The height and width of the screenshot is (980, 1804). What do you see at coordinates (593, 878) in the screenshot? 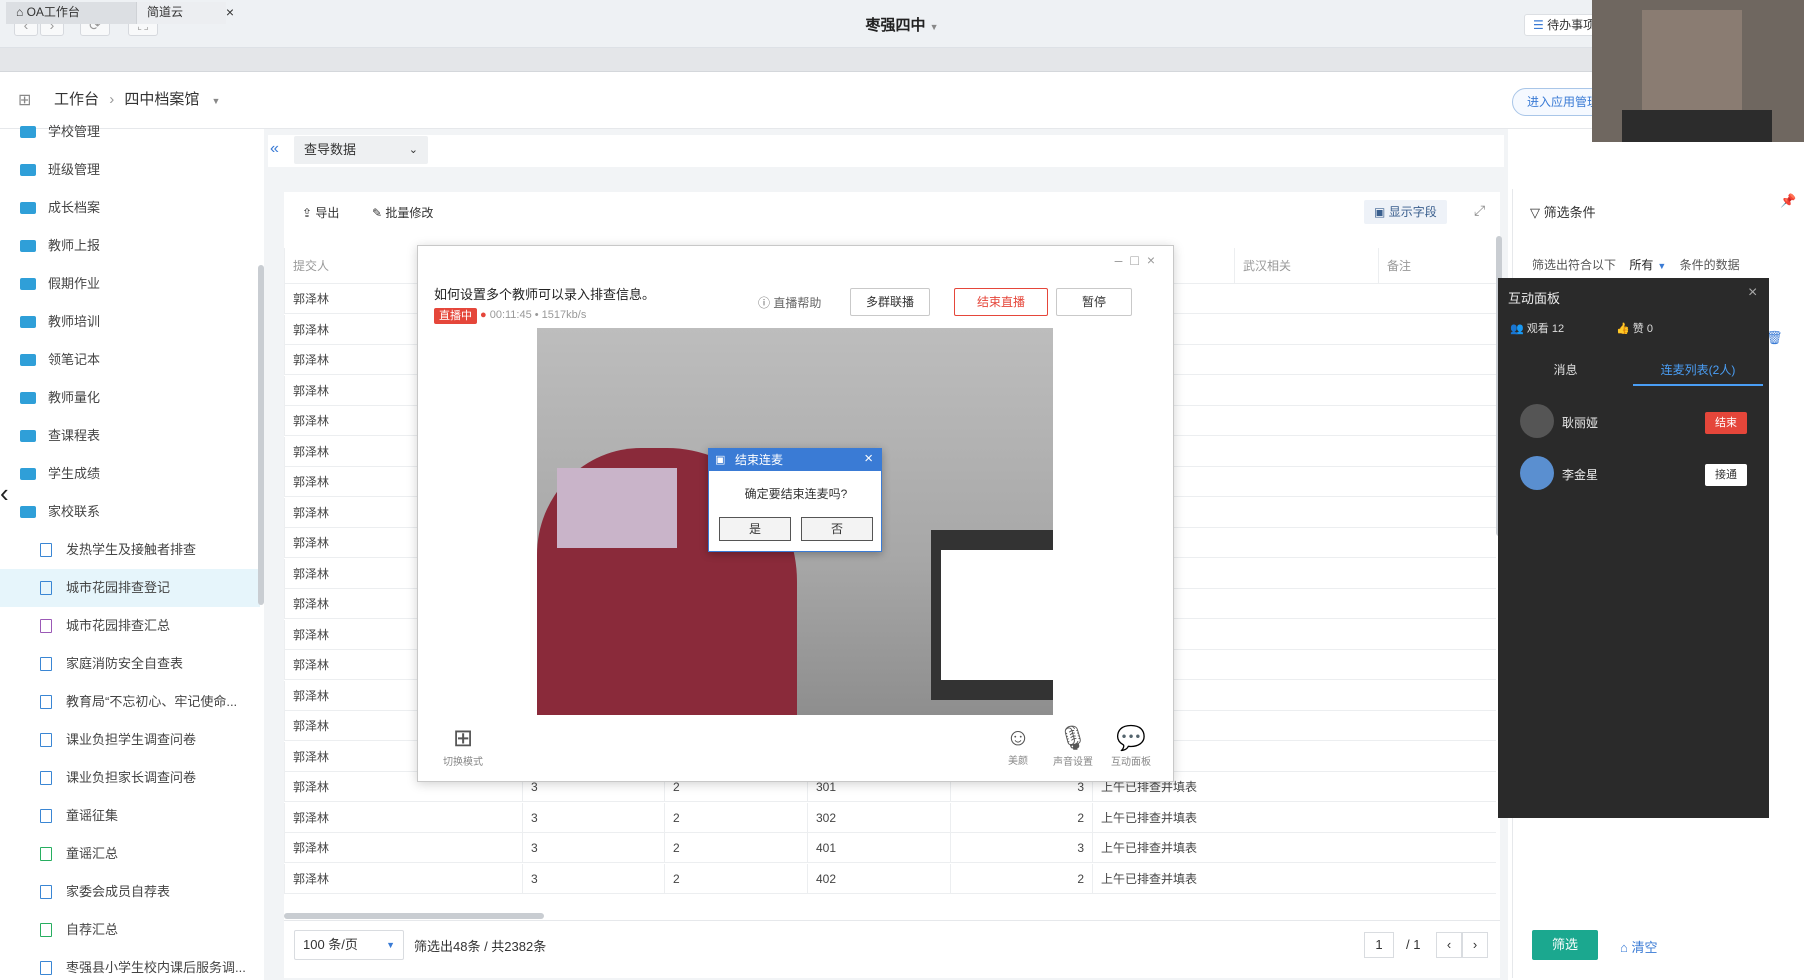
I see `table-cell: 3` at bounding box center [593, 878].